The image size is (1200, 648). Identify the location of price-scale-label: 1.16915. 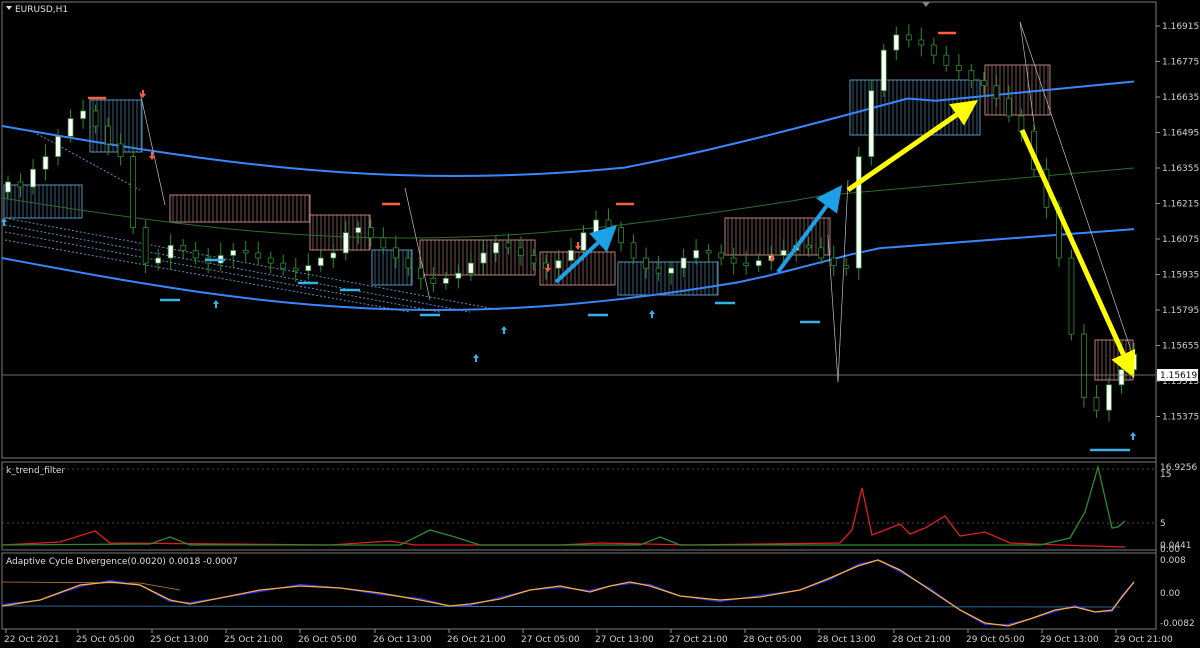
(1180, 27).